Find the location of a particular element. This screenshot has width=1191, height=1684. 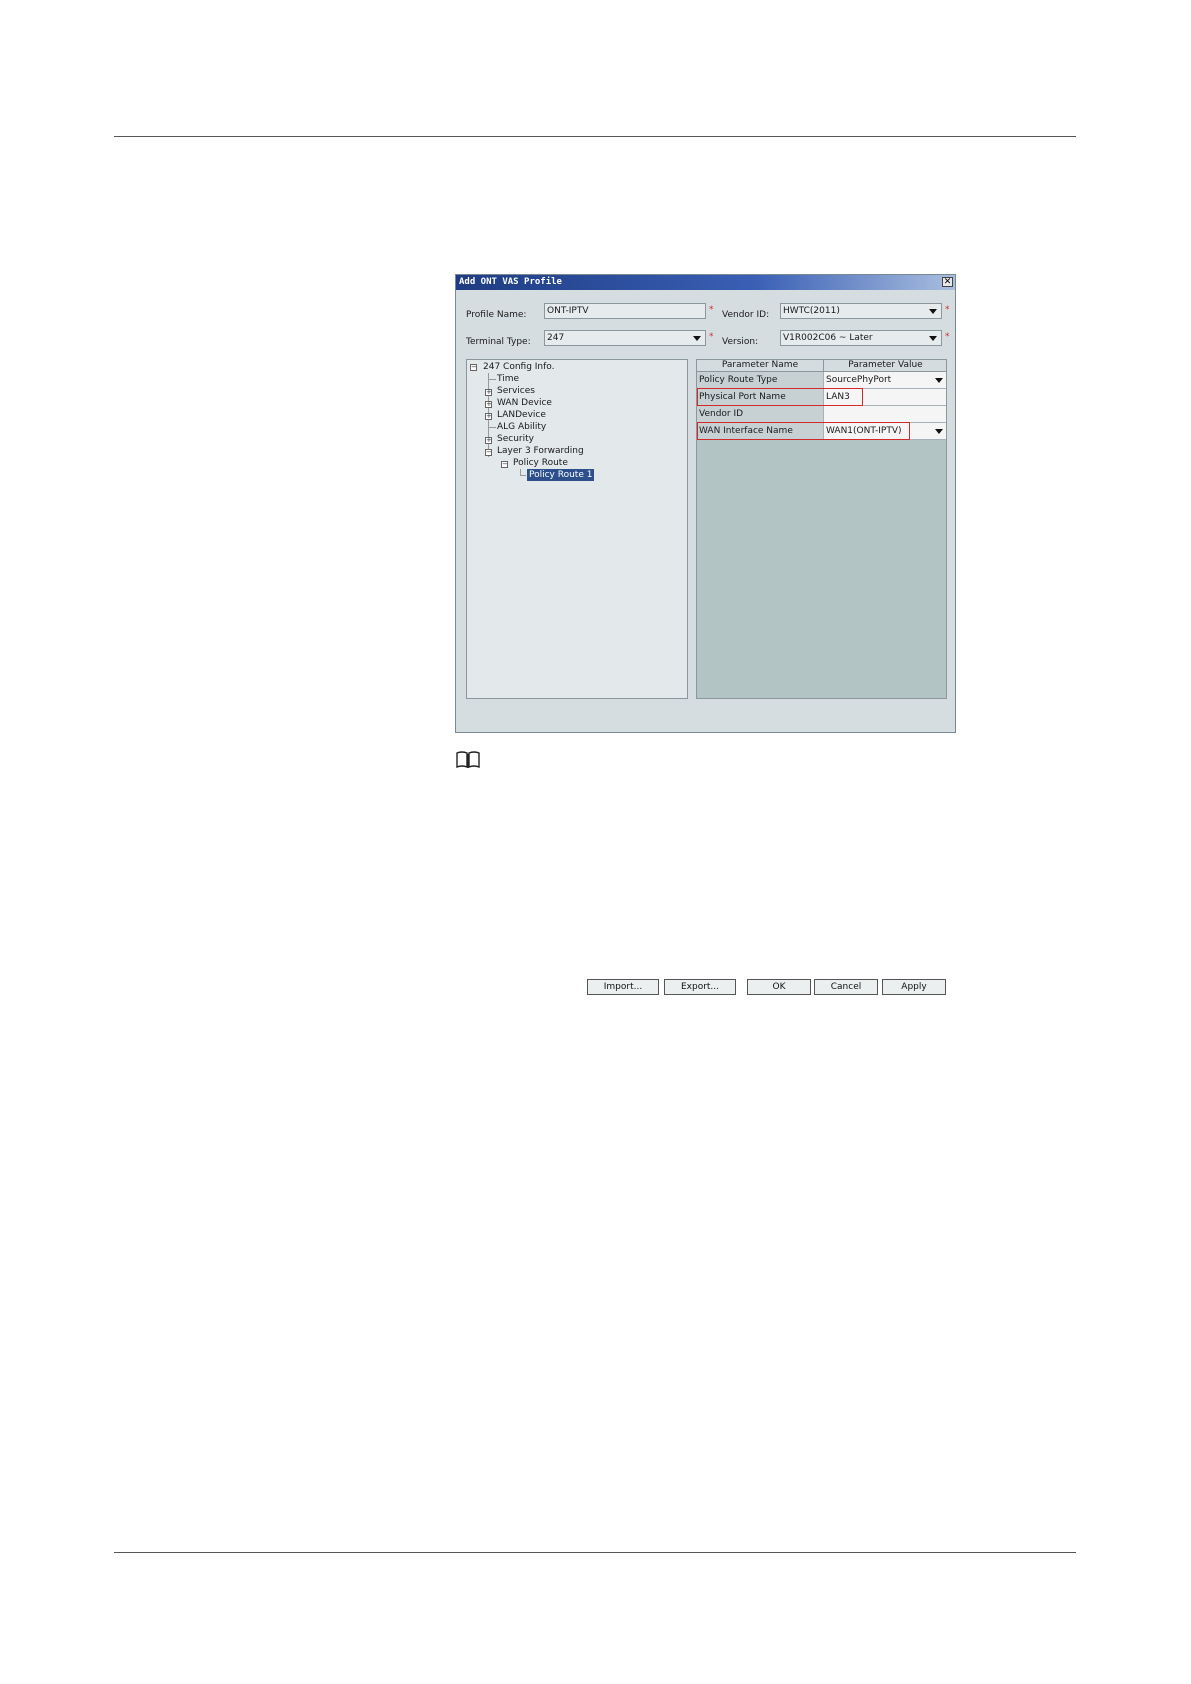

param-name: Vendor ID is located at coordinates (760, 414).